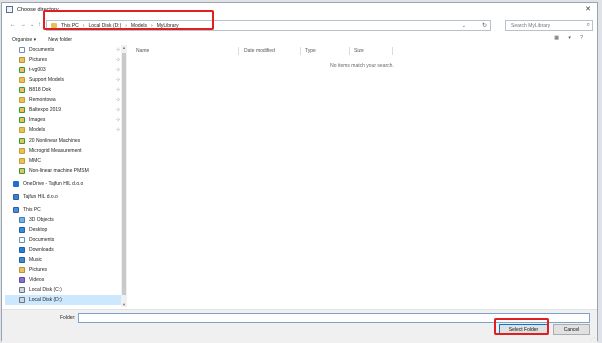 This screenshot has height=343, width=602. I want to click on sidebar-item-label: MMC, so click(35, 161).